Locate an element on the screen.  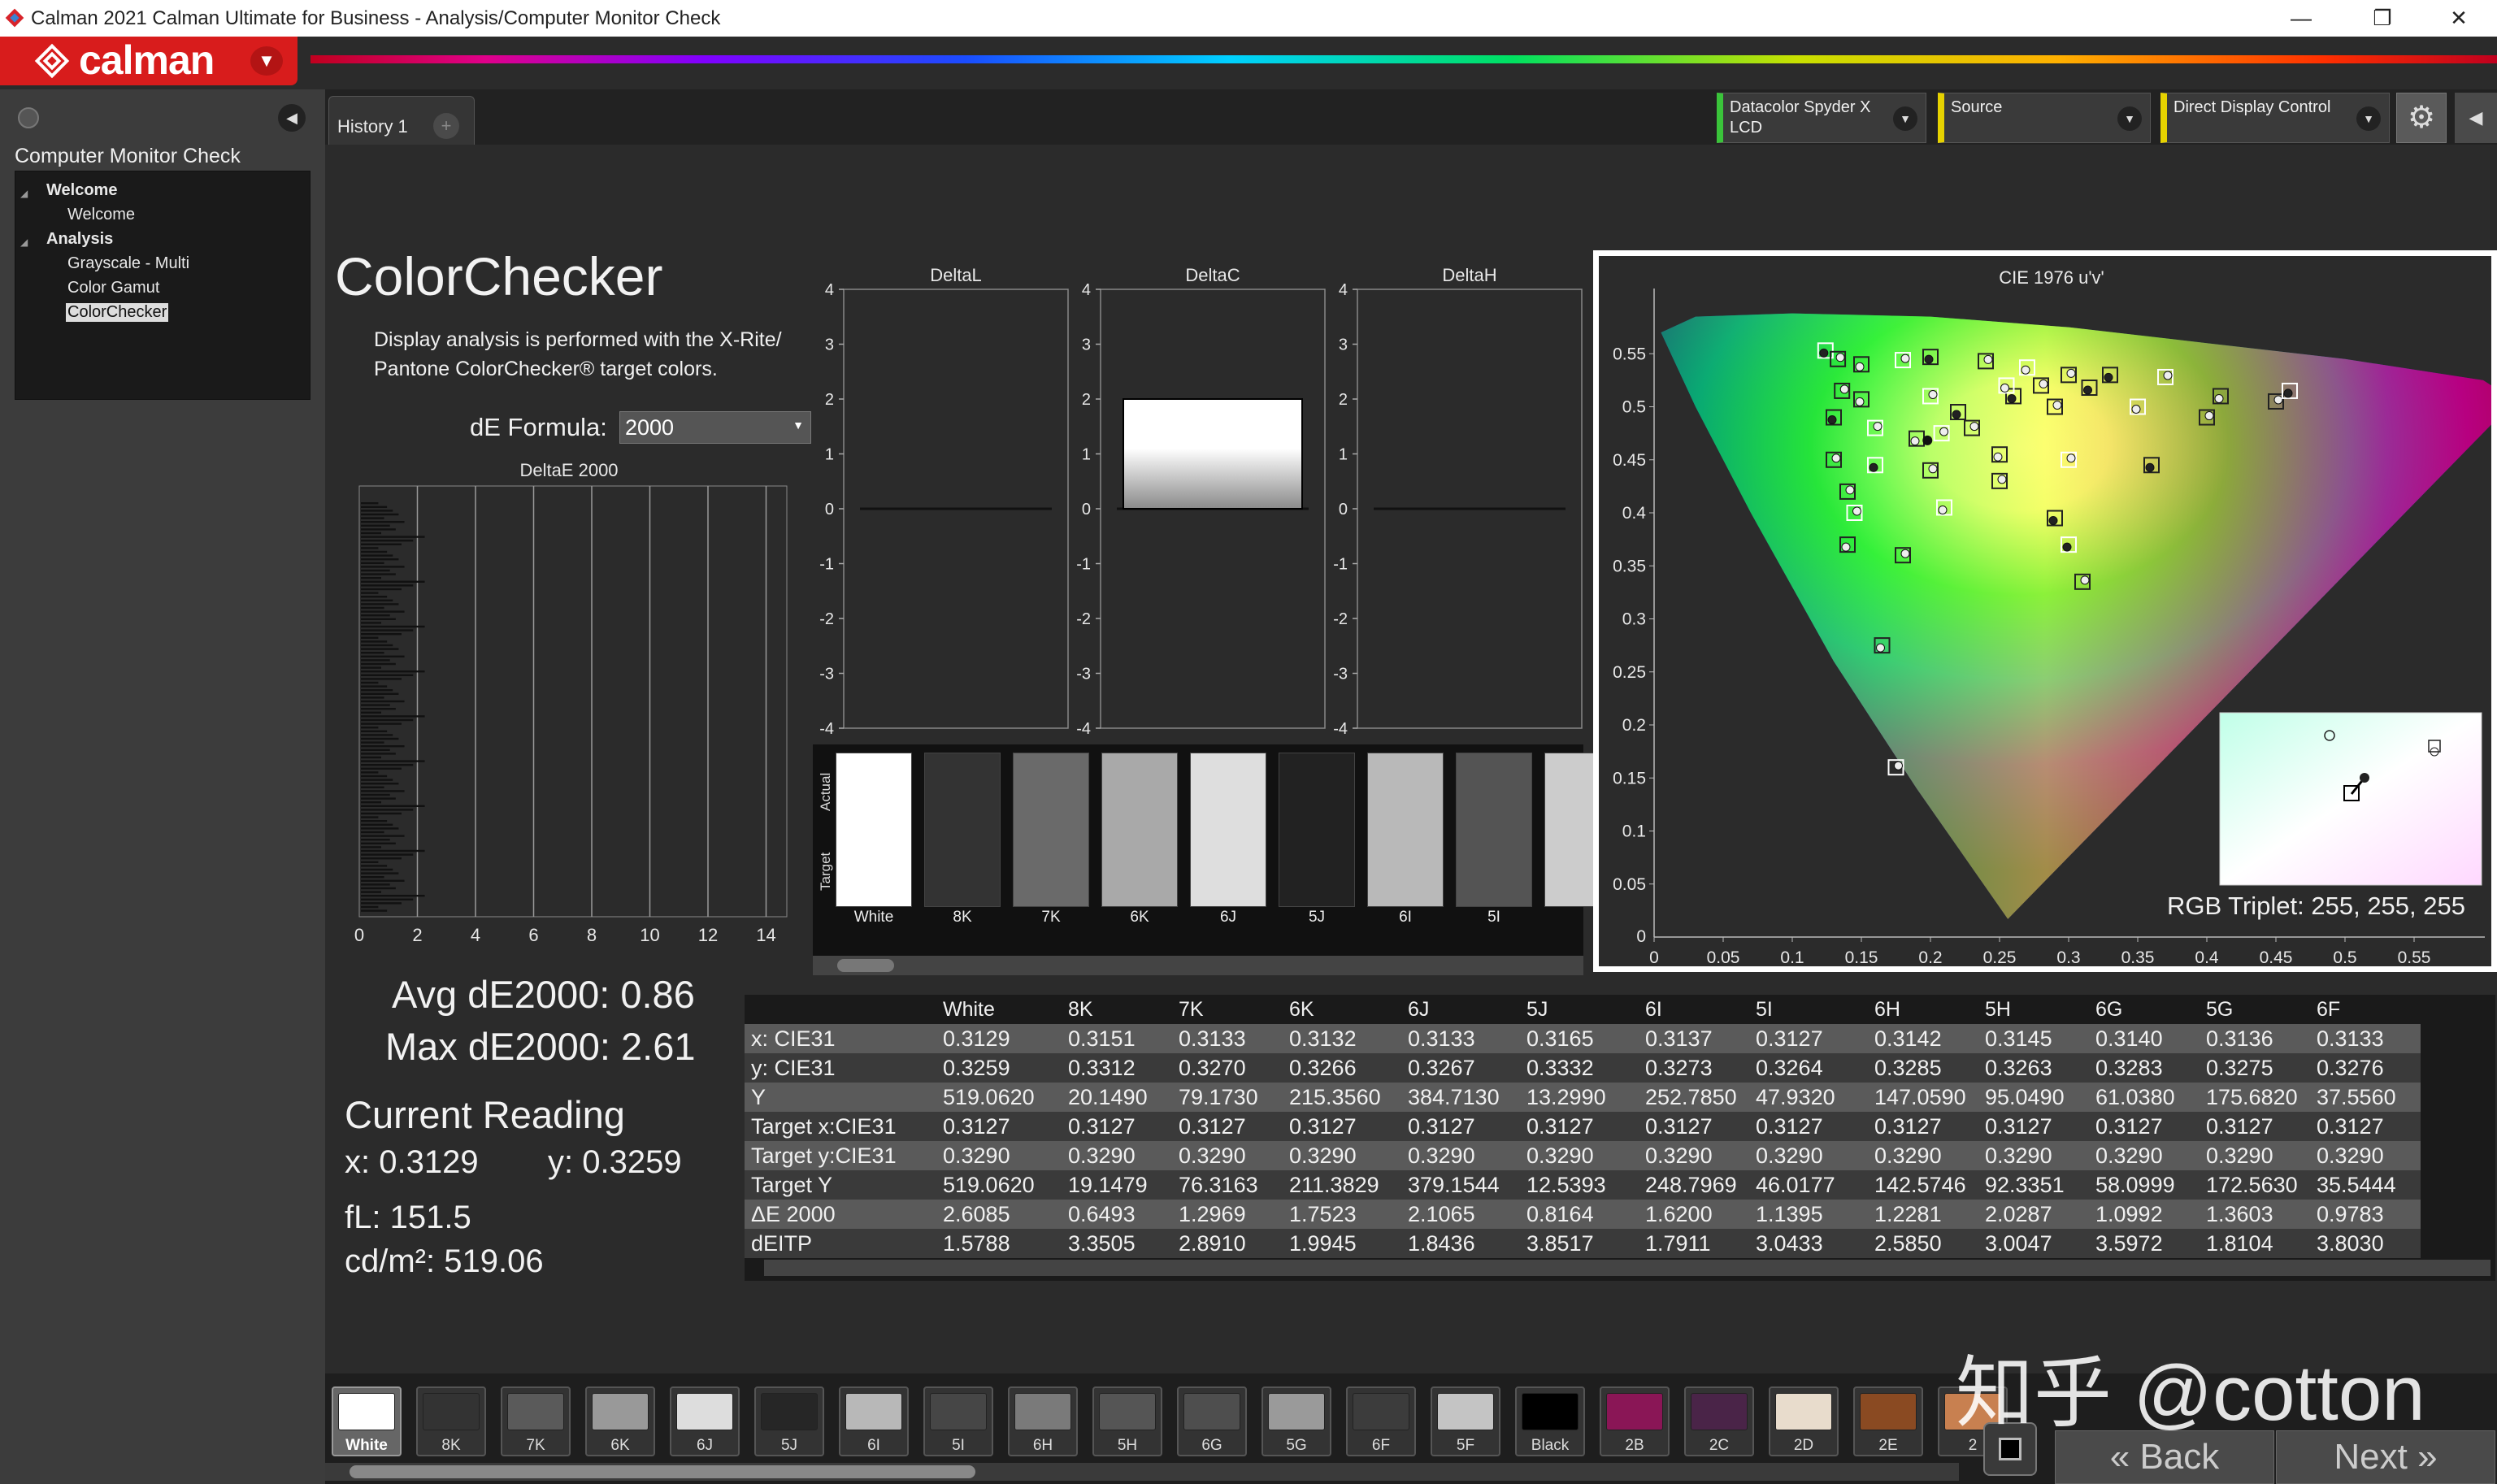
de-formula-select: 2000 ▼ is located at coordinates (715, 427).